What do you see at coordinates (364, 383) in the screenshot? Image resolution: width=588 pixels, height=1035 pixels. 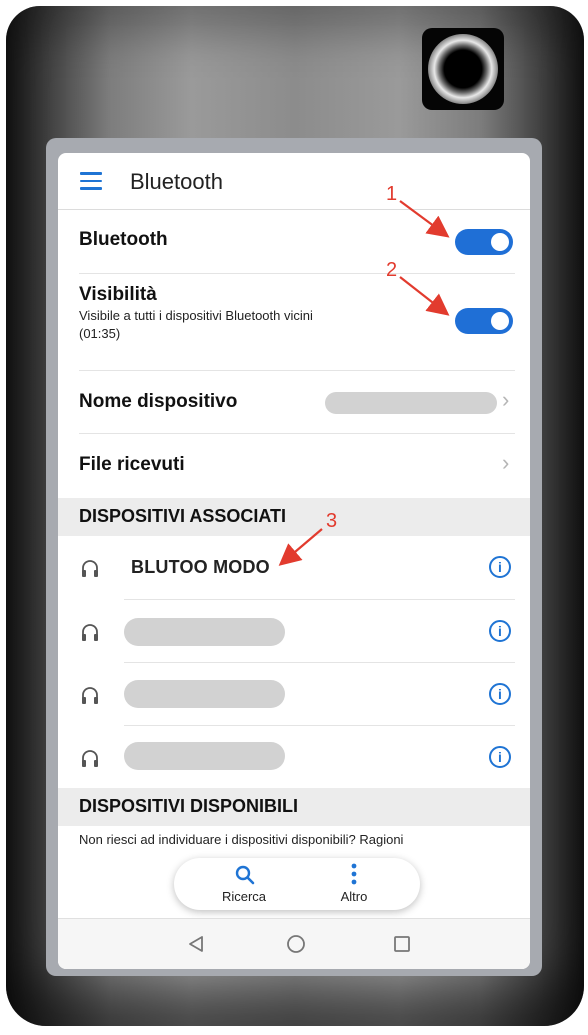 I see `annotation-overlay` at bounding box center [364, 383].